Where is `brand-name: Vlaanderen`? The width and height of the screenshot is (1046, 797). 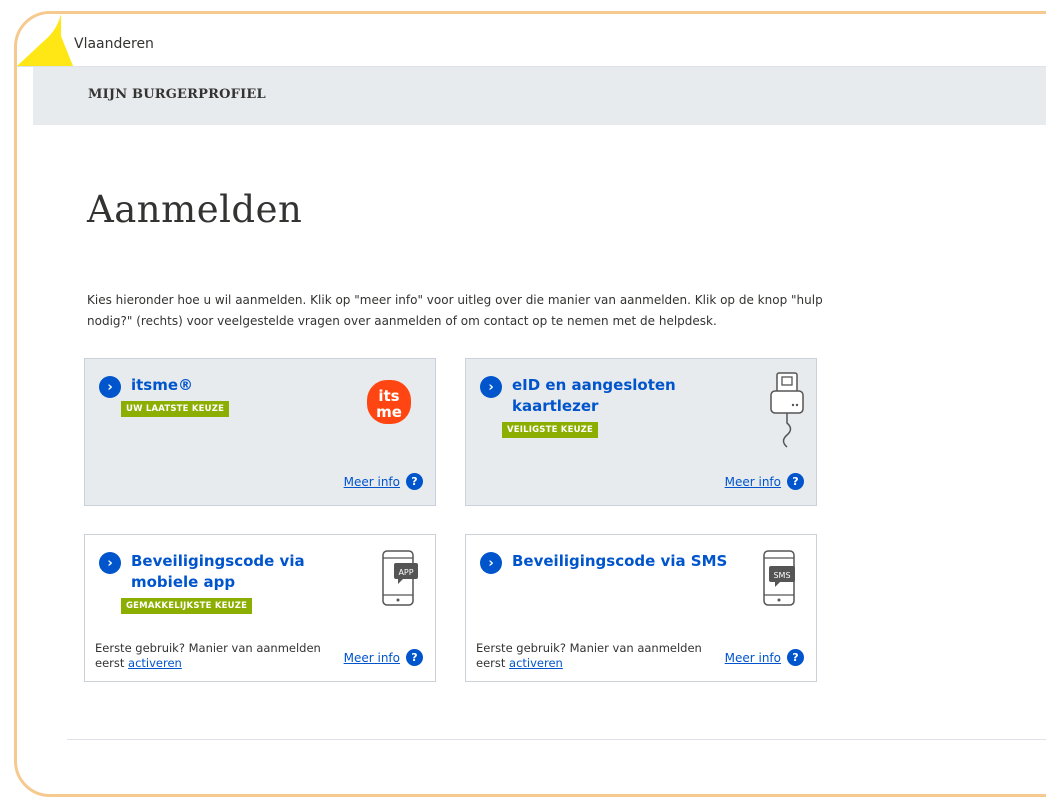
brand-name: Vlaanderen is located at coordinates (114, 44).